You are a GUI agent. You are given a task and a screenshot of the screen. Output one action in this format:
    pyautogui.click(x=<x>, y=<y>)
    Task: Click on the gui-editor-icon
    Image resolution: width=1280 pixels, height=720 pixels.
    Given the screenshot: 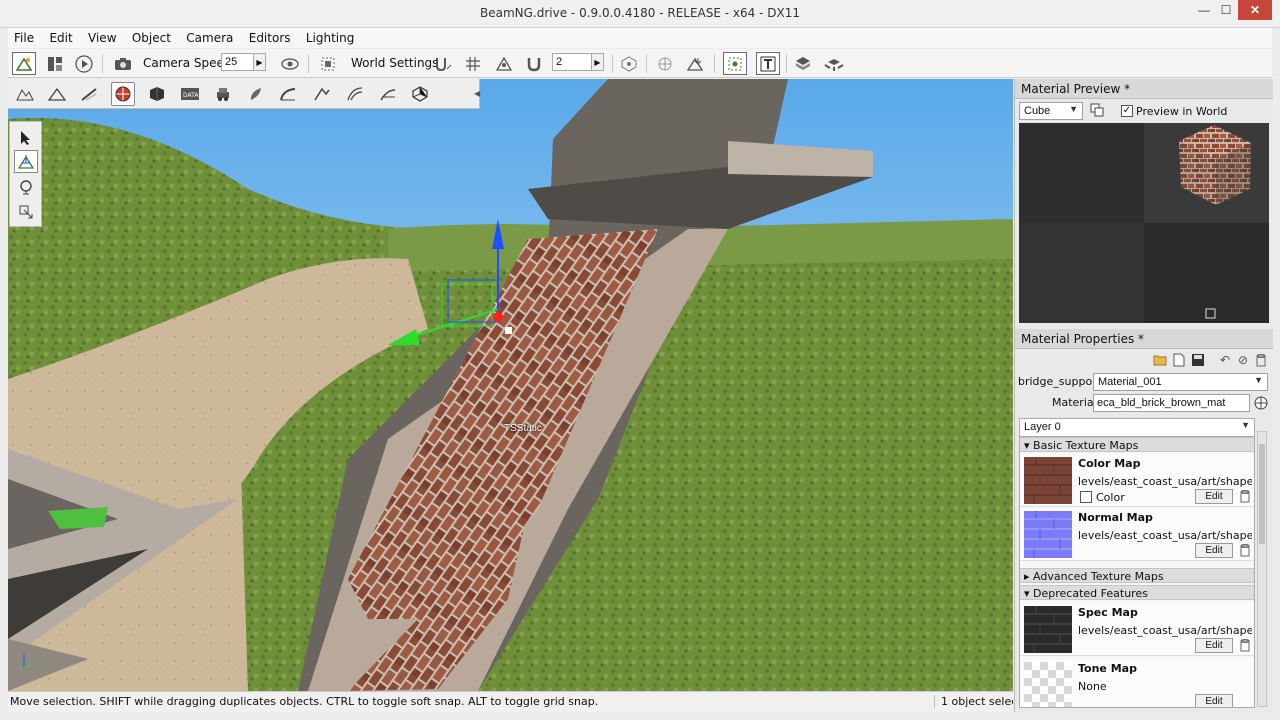 What is the action you would take?
    pyautogui.click(x=55, y=63)
    